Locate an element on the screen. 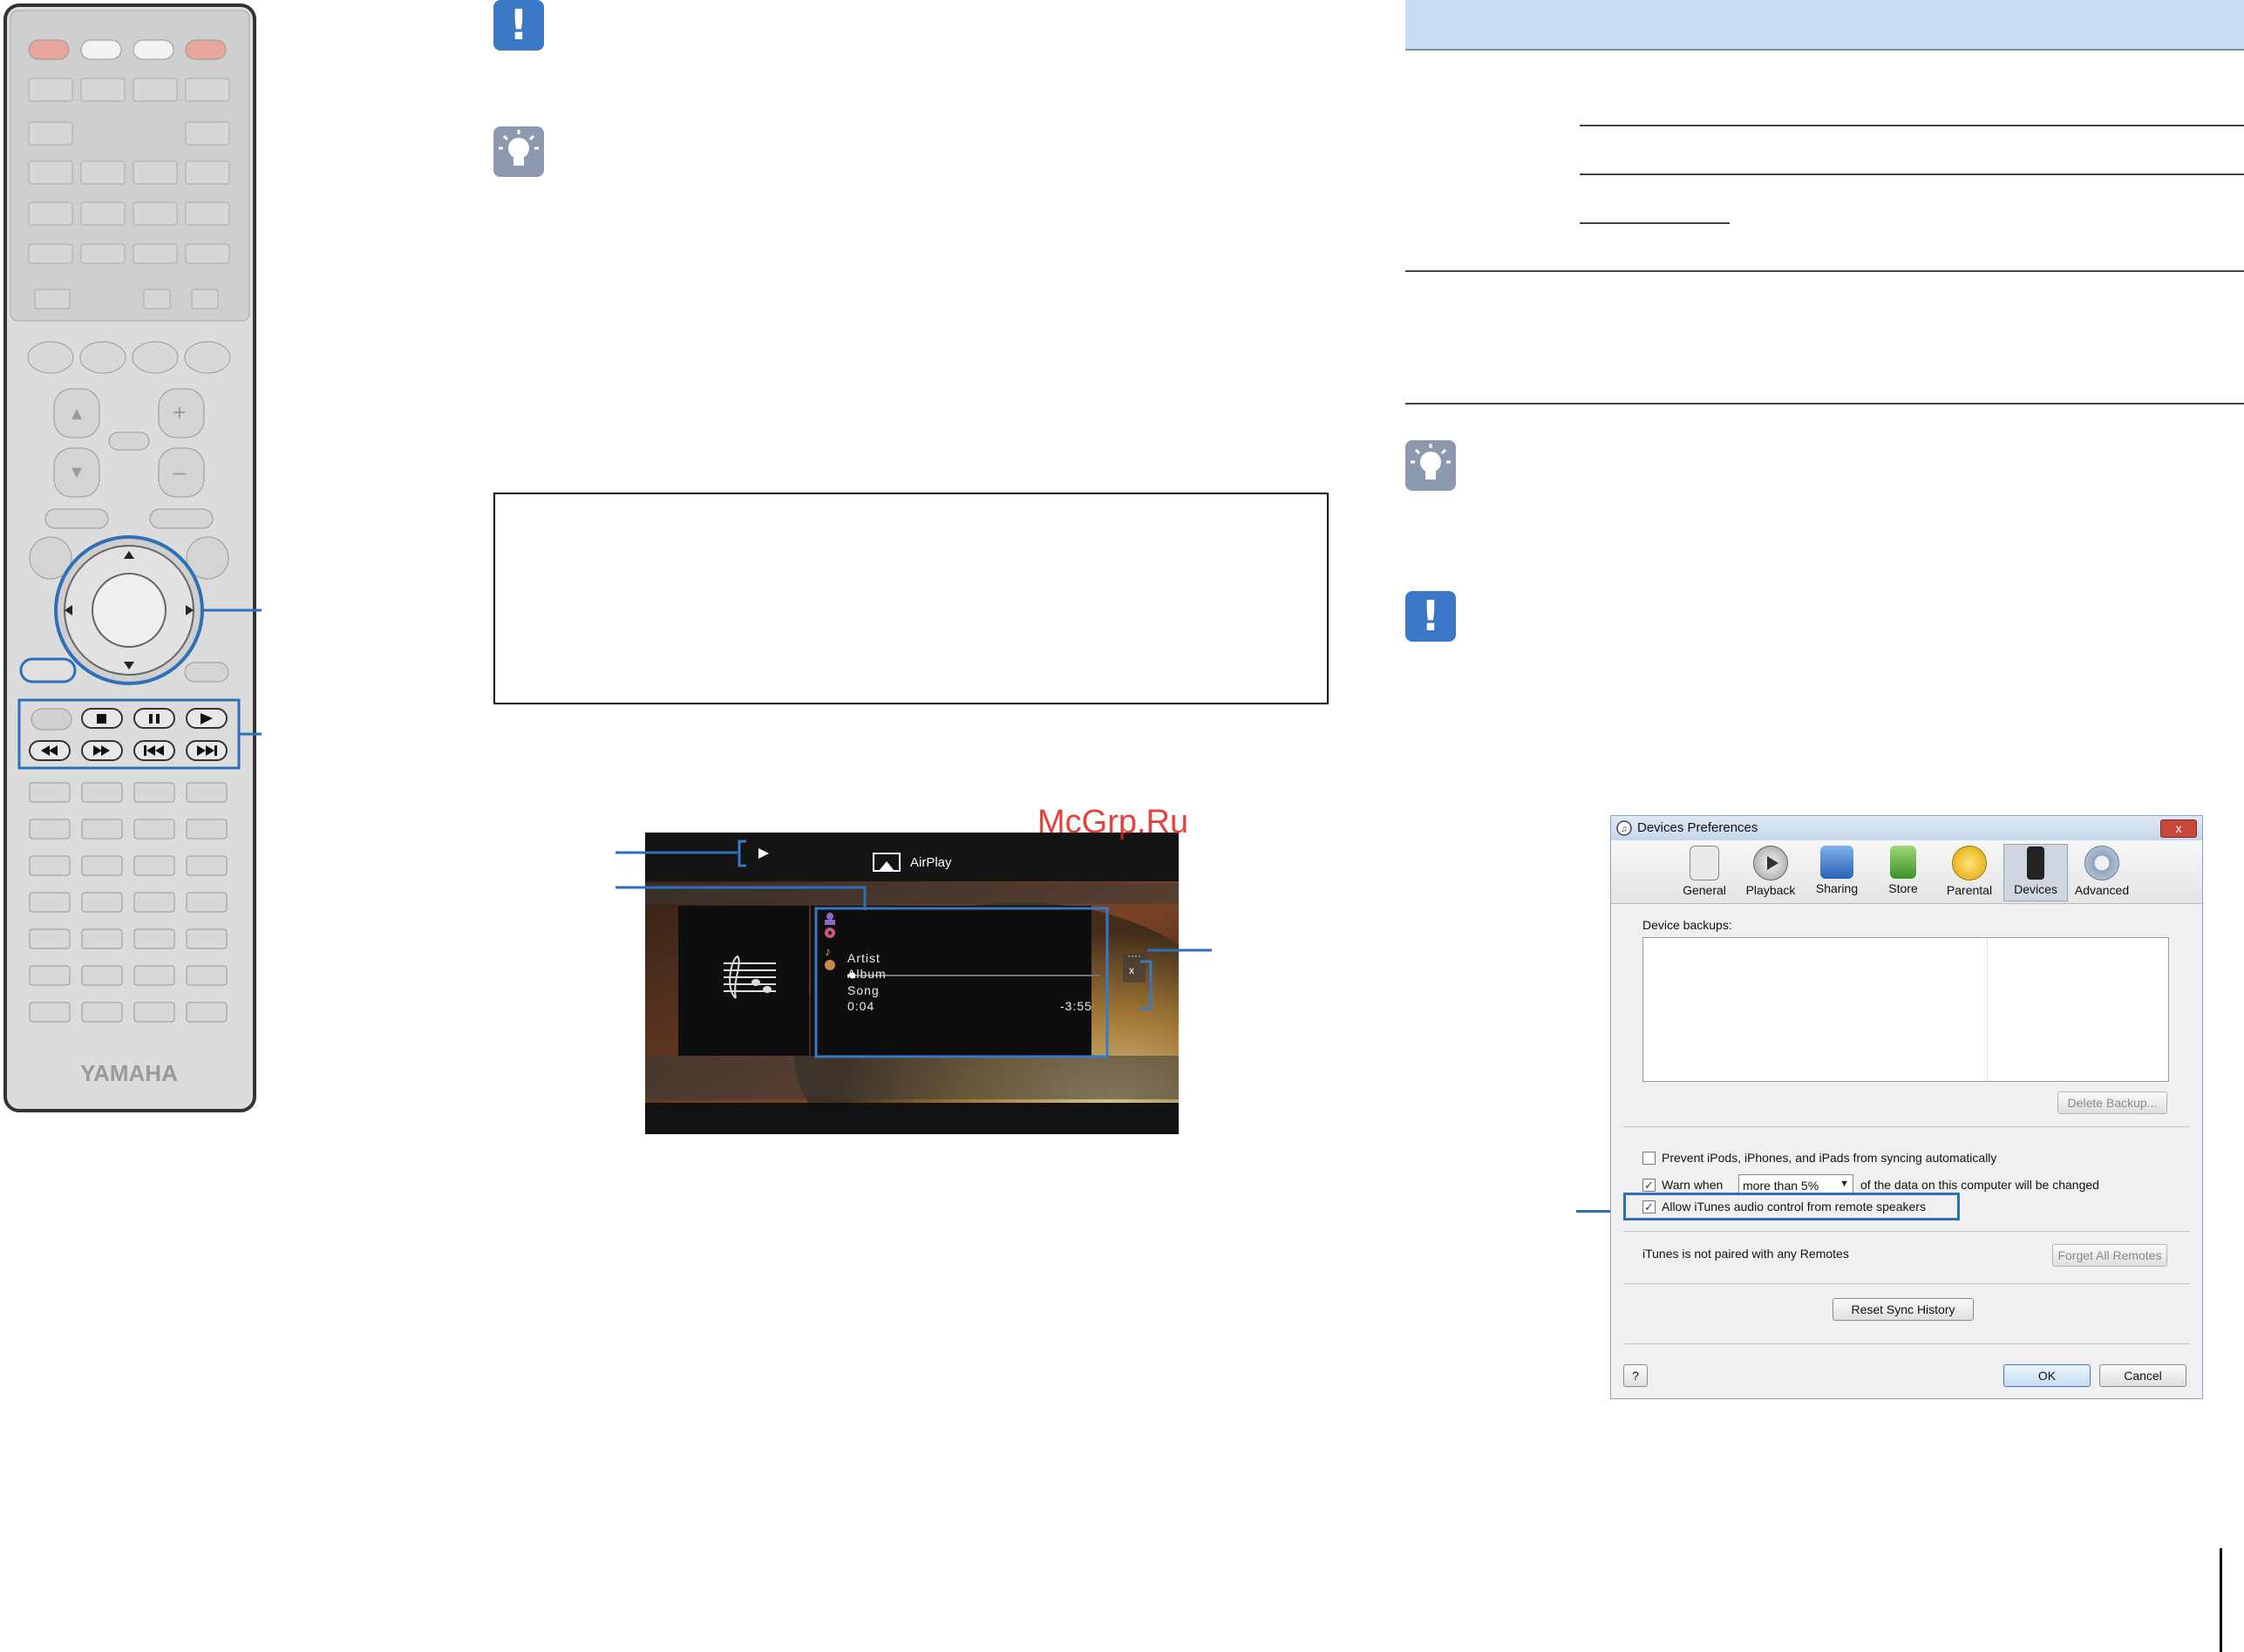 The height and width of the screenshot is (1652, 2244). tab-devices: Devices is located at coordinates (2035, 872).